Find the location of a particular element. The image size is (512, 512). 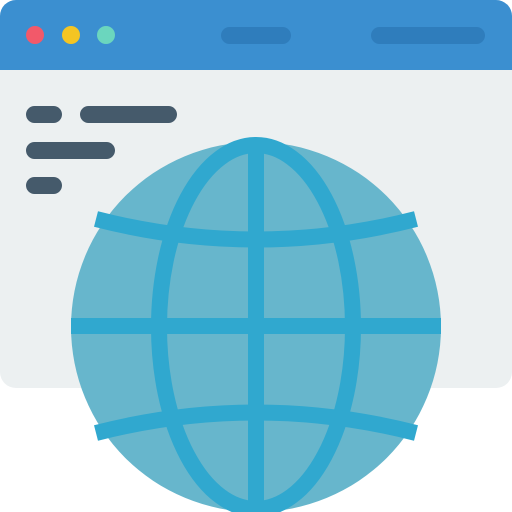

text-line-1b is located at coordinates (128, 114).